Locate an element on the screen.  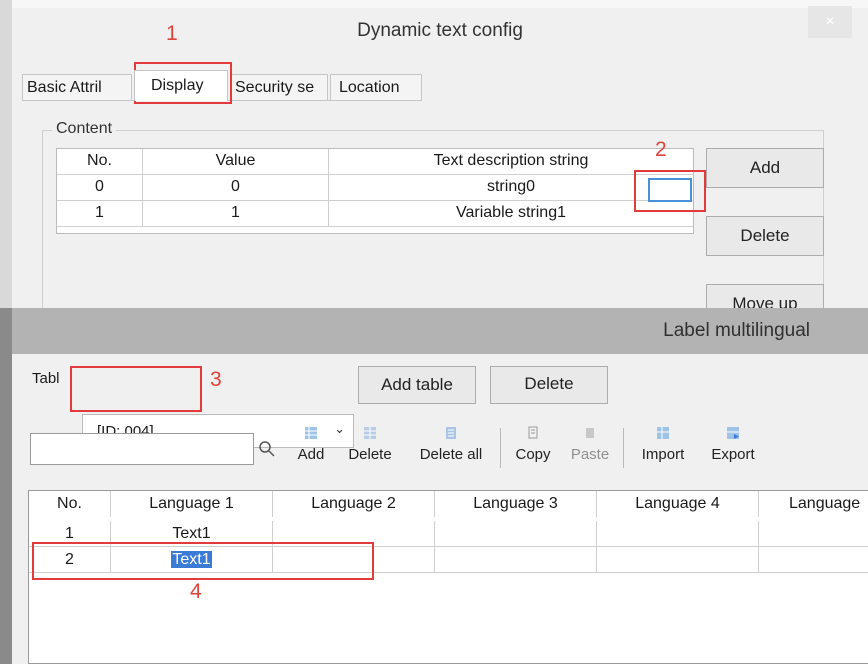
table-row: 0 0 string0 is located at coordinates (375, 188).